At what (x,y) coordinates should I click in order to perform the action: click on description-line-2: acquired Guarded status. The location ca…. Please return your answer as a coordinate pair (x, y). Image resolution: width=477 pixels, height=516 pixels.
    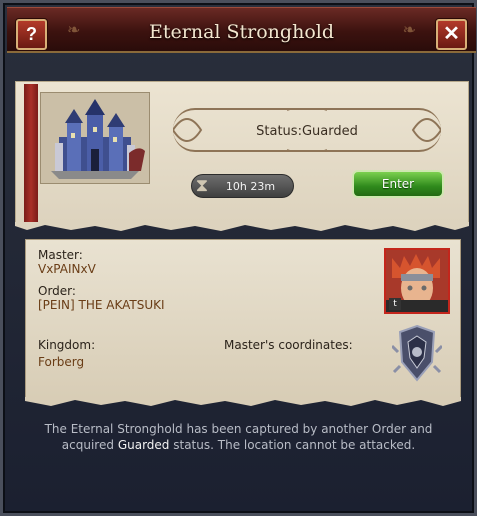
    Looking at the image, I should click on (238, 445).